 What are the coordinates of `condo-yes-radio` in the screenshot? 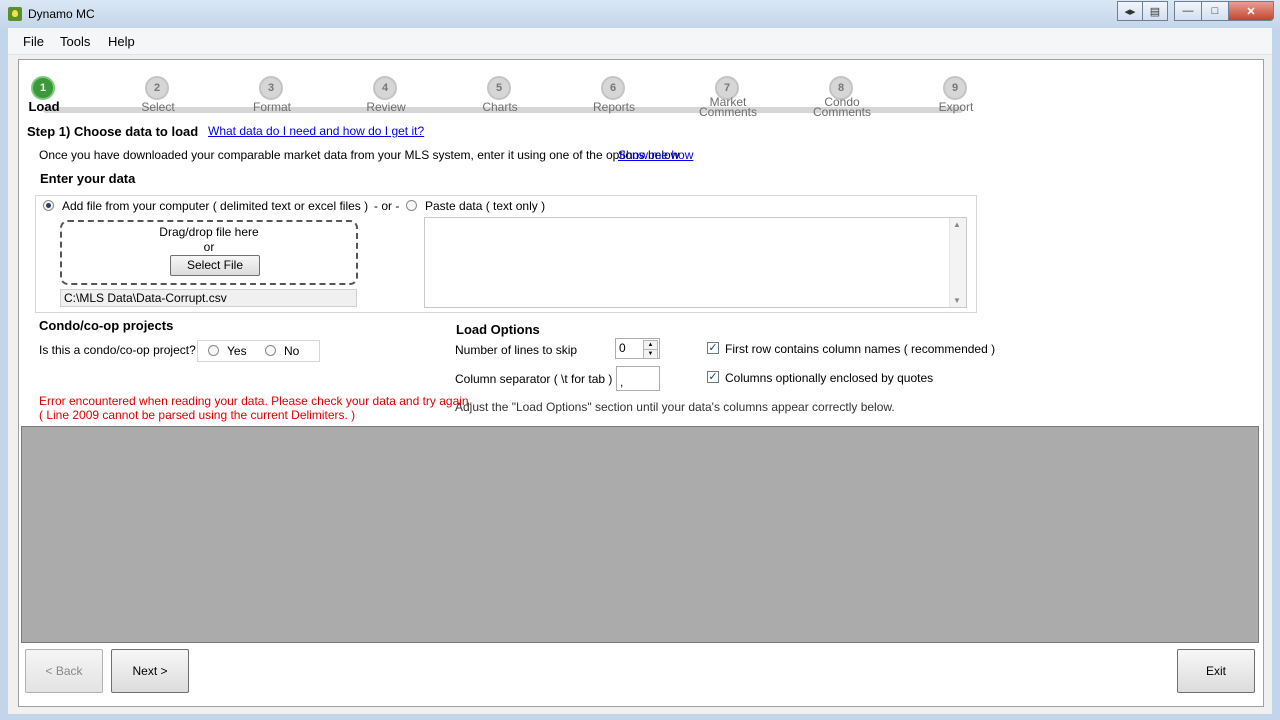 It's located at (213, 350).